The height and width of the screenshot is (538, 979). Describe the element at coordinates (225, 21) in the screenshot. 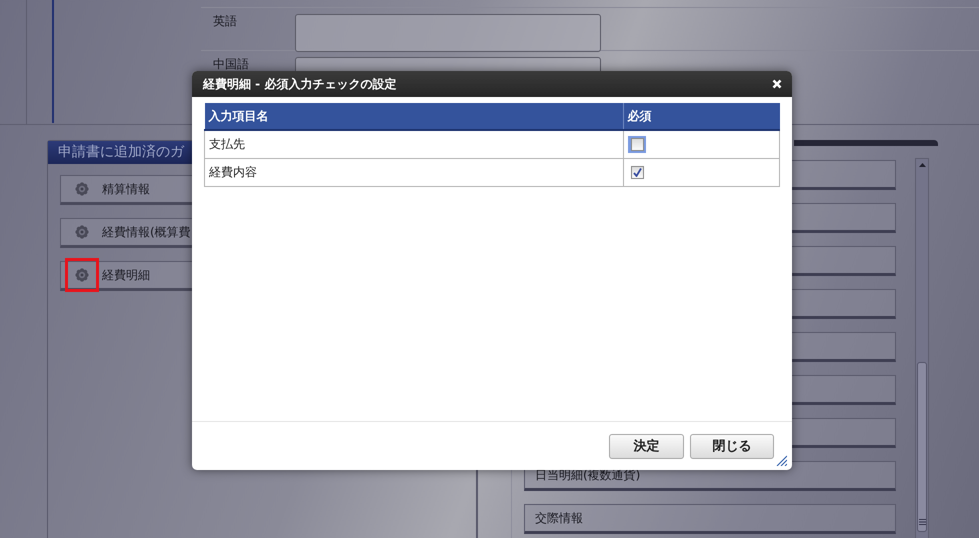

I see `field-label: 英語` at that location.